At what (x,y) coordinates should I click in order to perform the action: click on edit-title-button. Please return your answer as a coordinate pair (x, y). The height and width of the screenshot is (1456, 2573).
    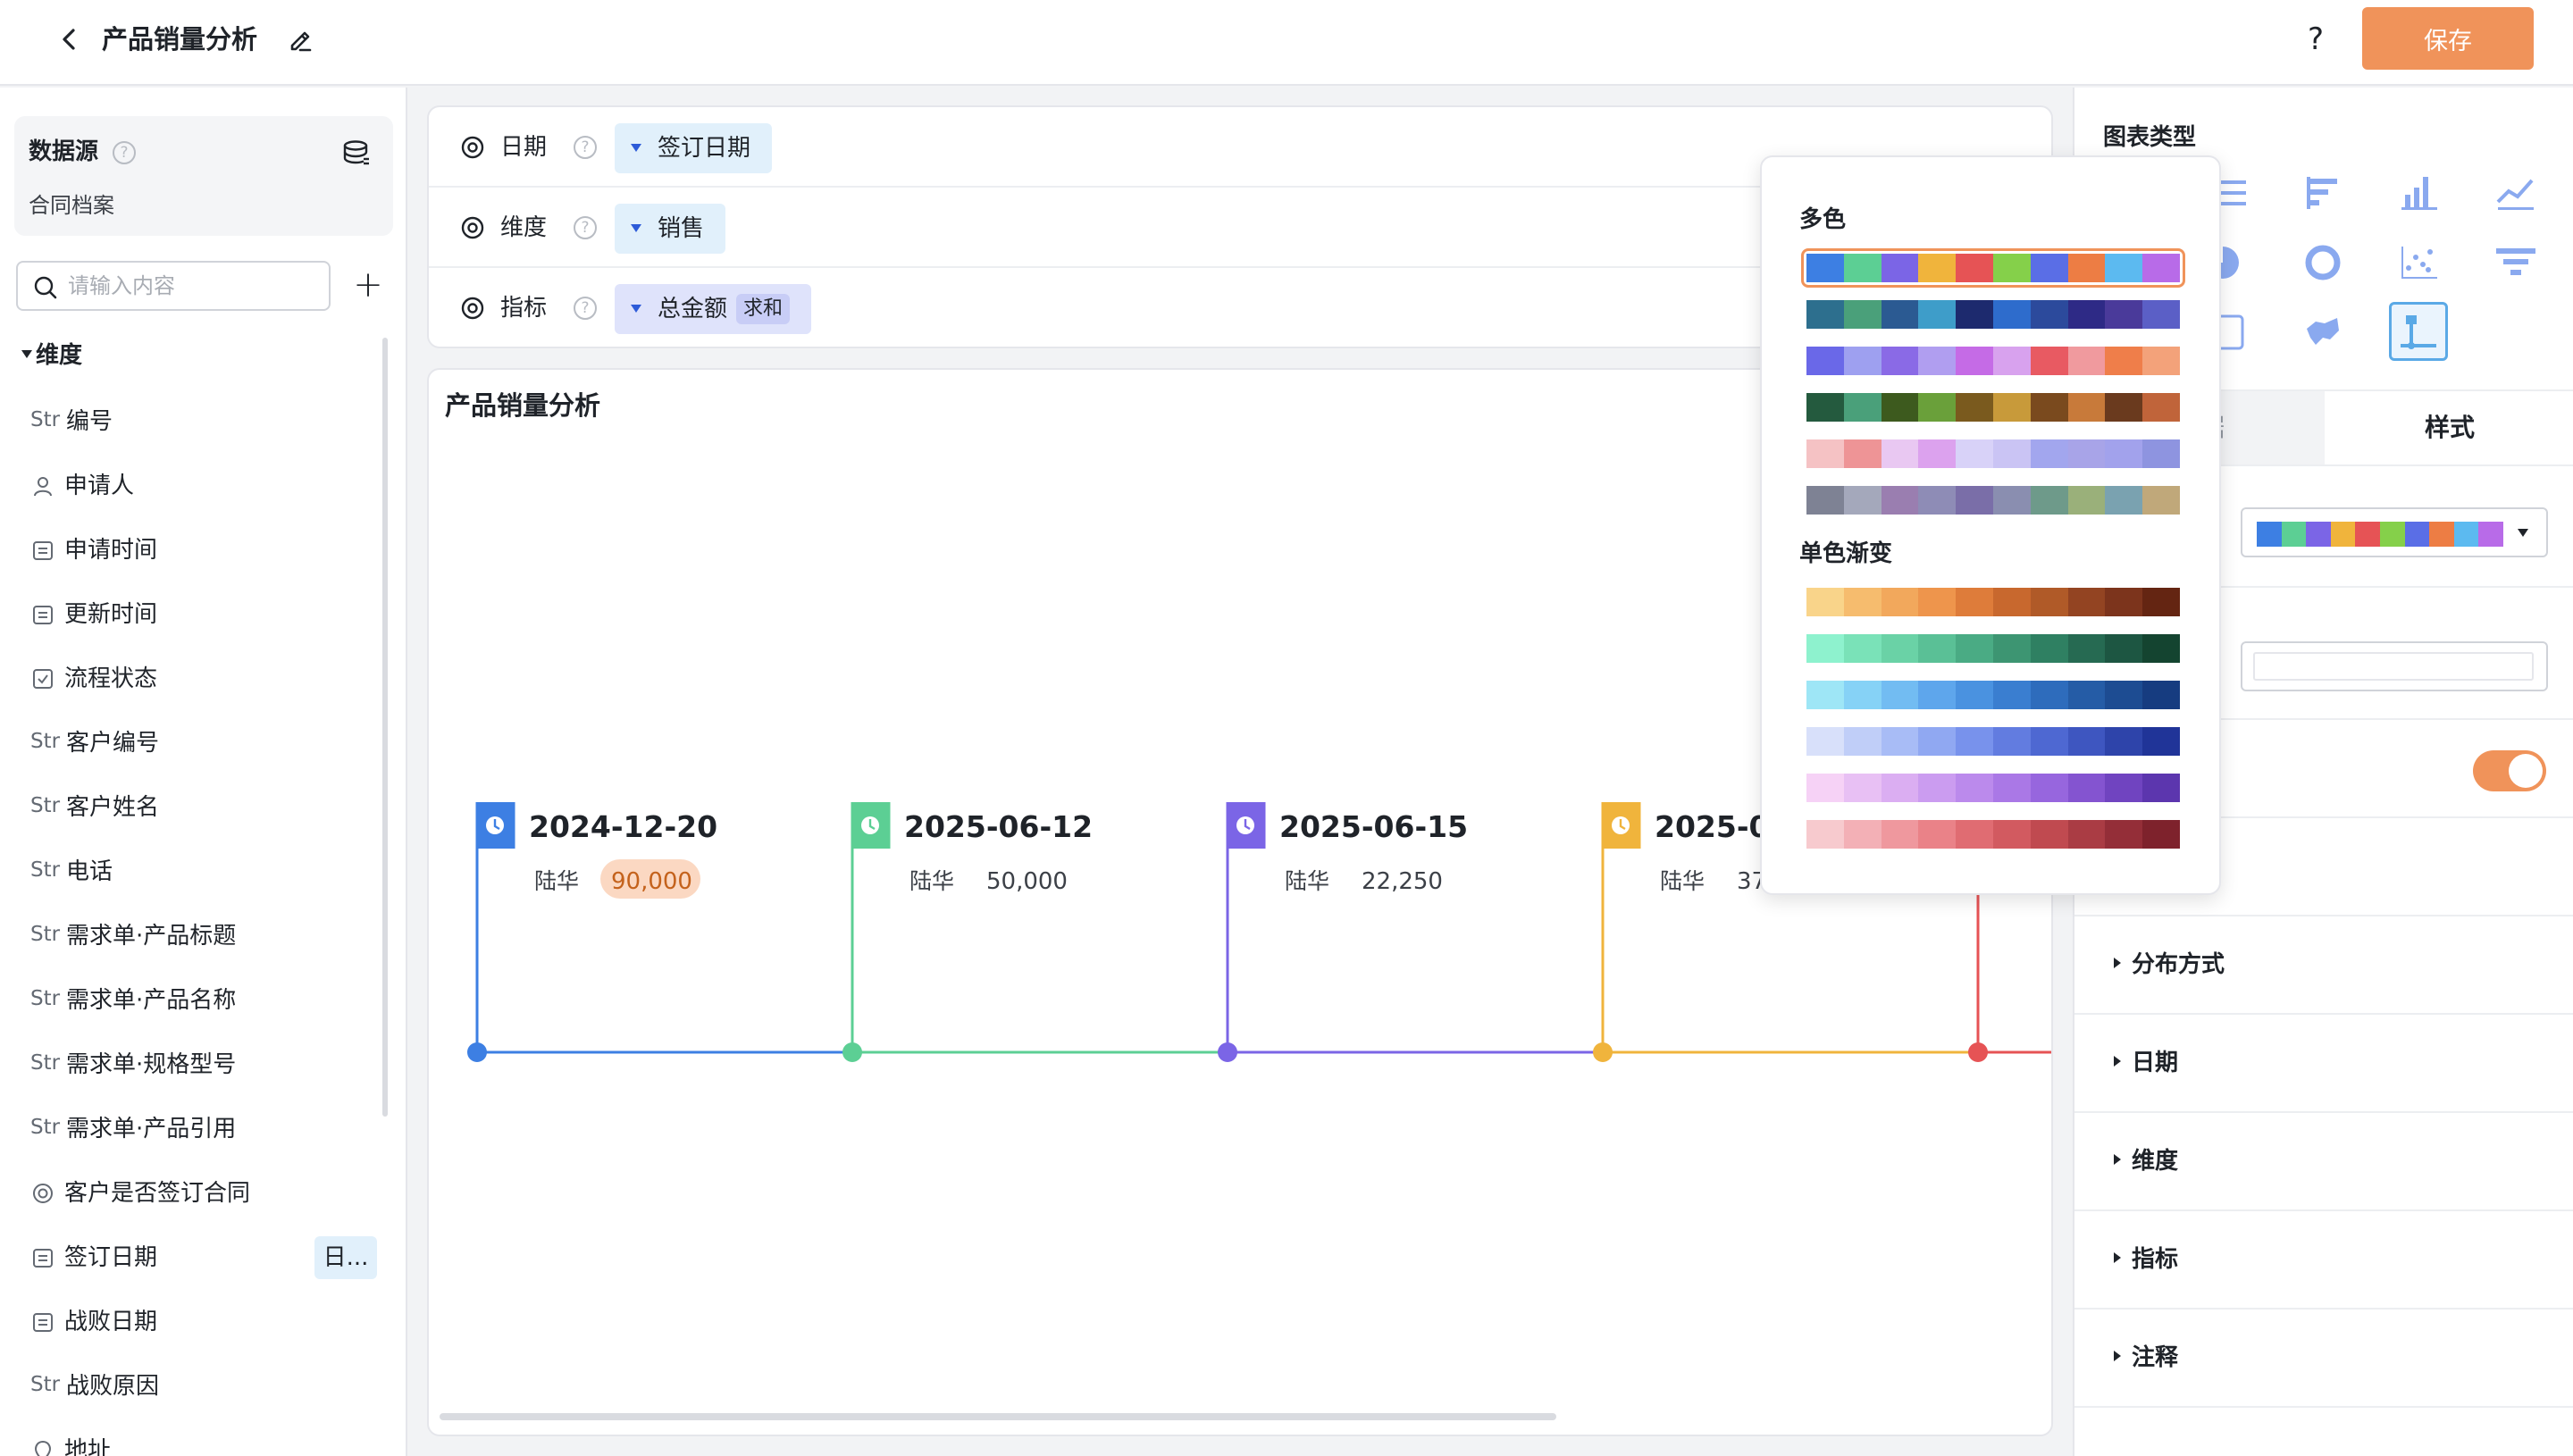
    Looking at the image, I should click on (300, 39).